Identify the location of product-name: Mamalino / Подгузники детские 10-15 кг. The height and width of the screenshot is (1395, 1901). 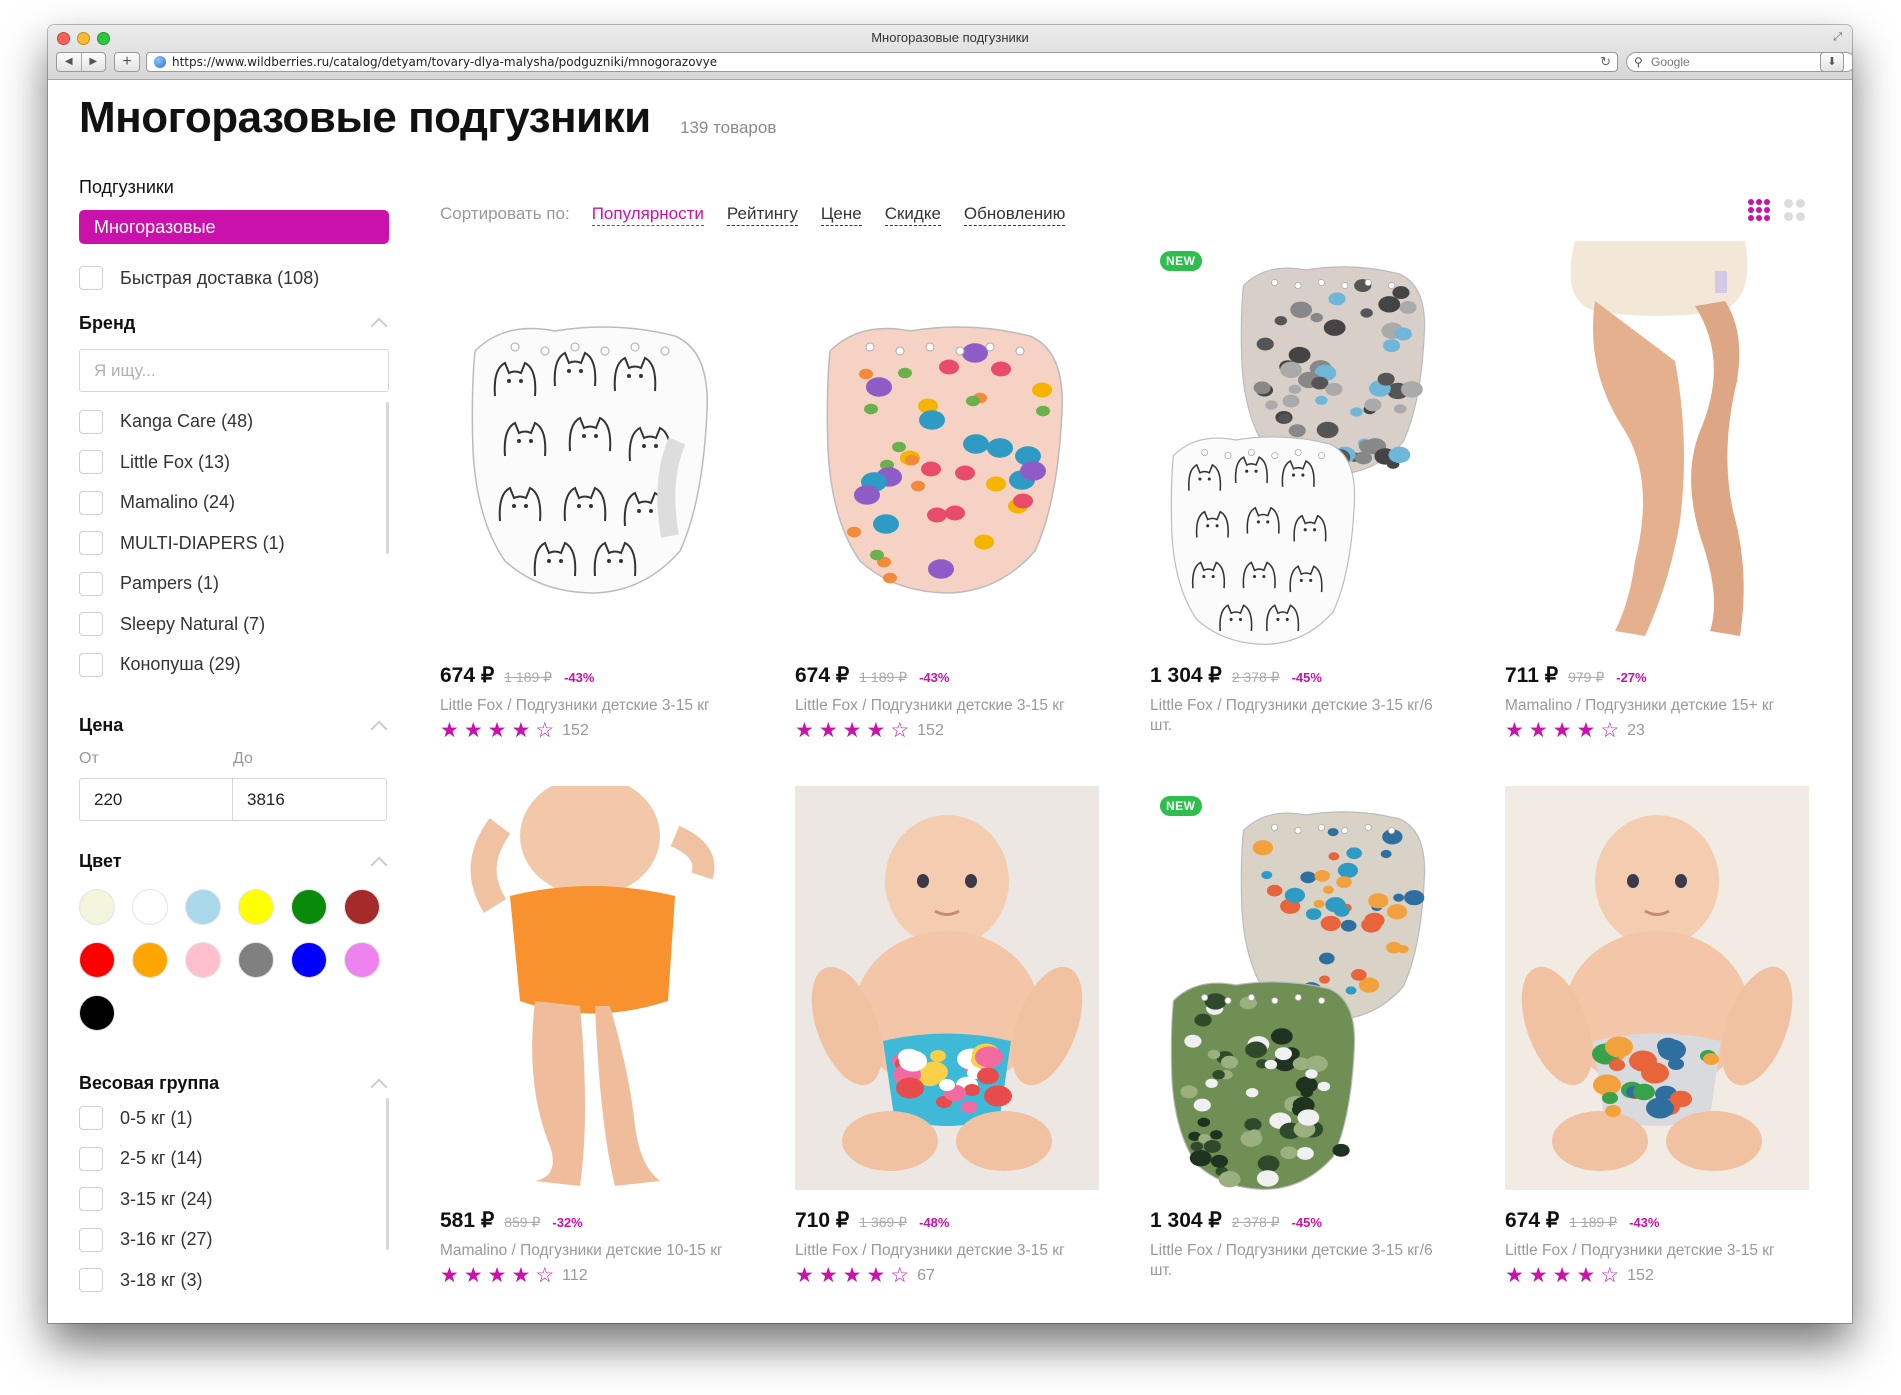
(593, 1251).